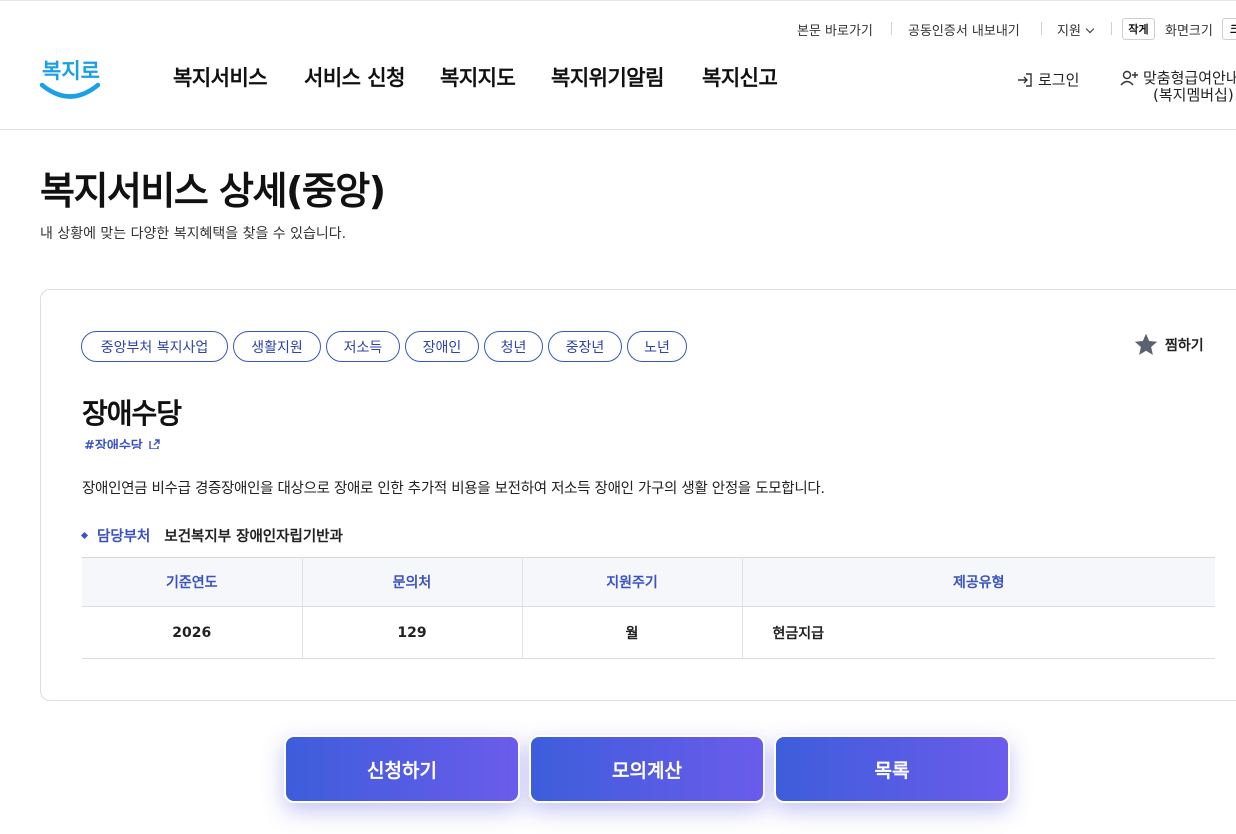 The width and height of the screenshot is (1236, 834). I want to click on service-info-table: 기준연도 문의처 지원주기 제공유형 2026 129 월 현금지급, so click(648, 608).